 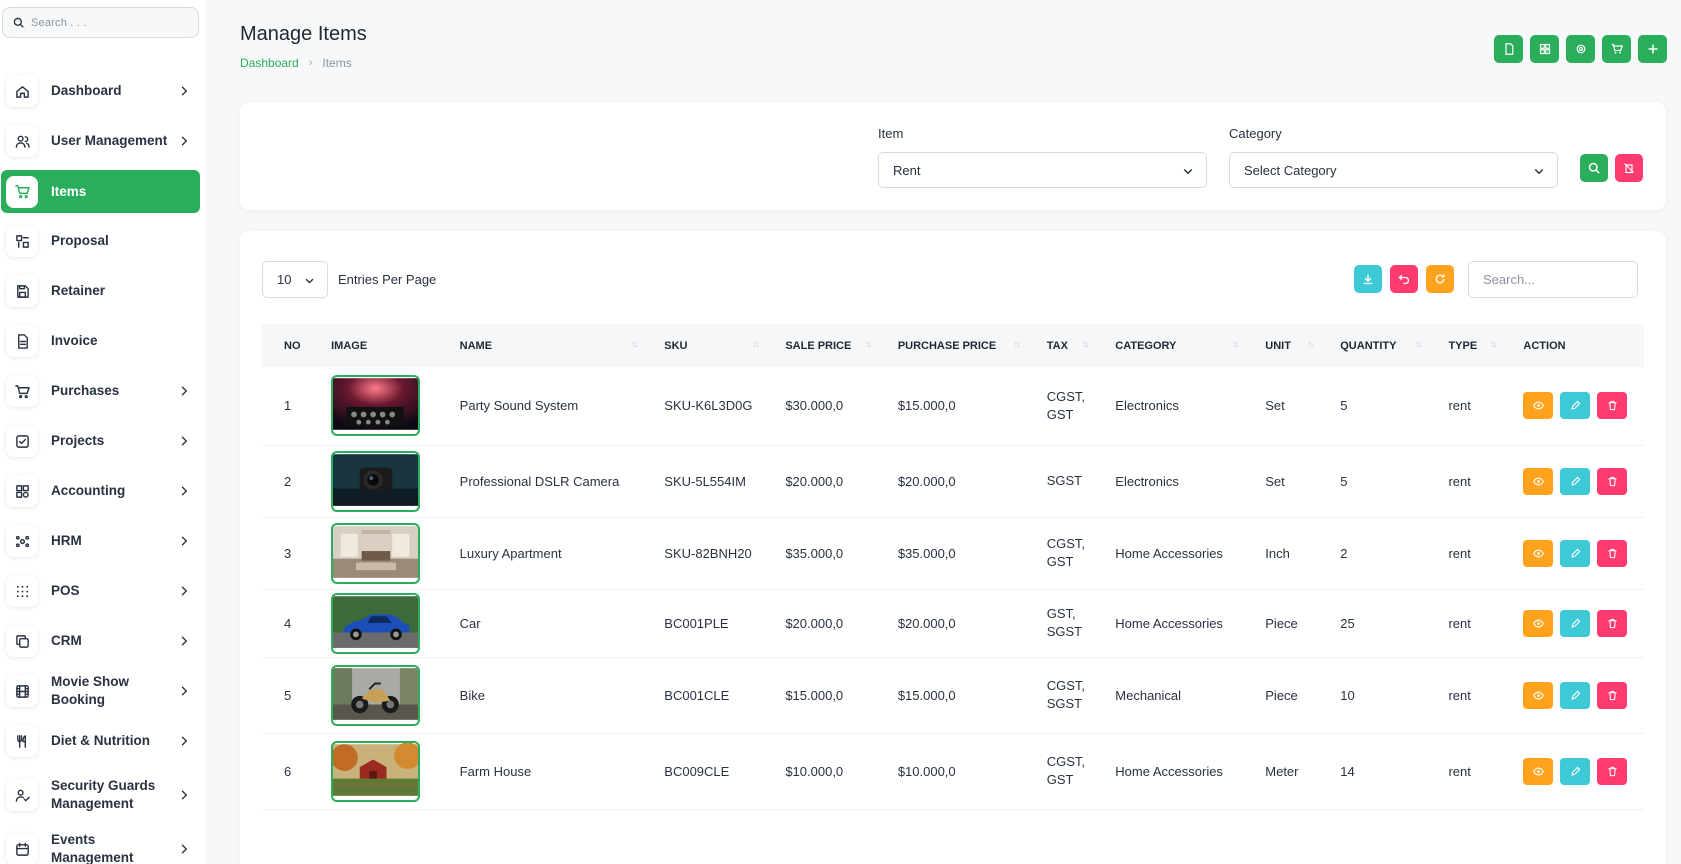 I want to click on bike-image, so click(x=376, y=695).